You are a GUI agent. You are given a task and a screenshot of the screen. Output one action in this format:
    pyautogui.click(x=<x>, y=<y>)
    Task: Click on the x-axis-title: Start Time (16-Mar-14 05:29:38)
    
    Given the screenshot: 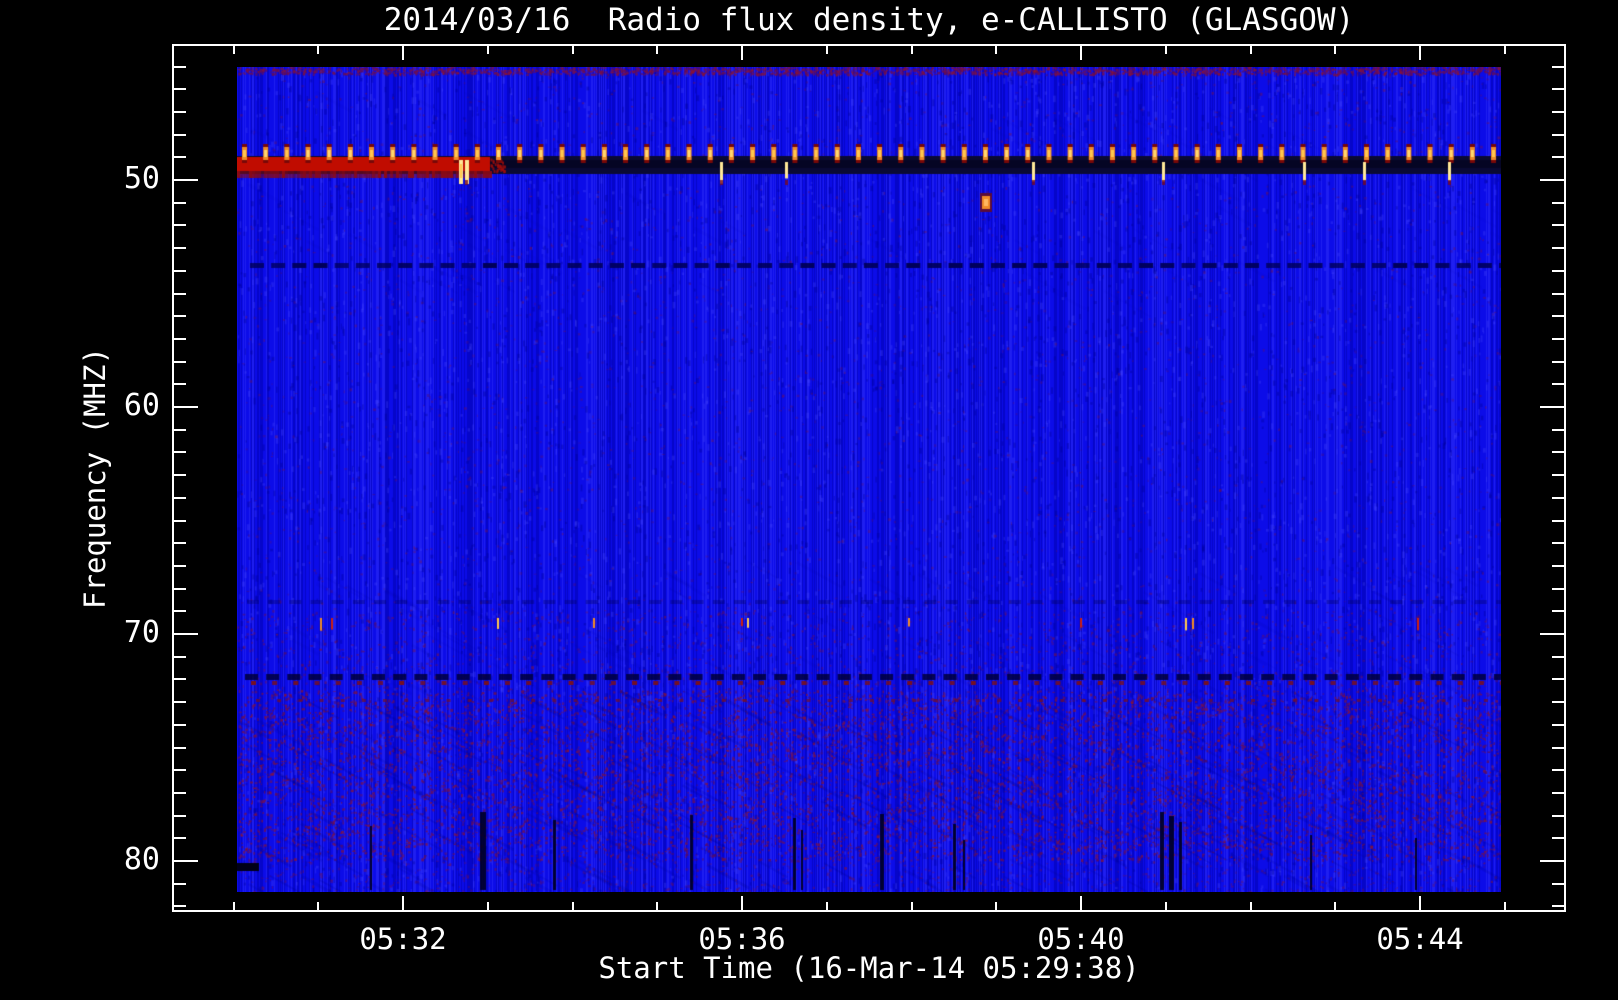 What is the action you would take?
    pyautogui.click(x=869, y=968)
    